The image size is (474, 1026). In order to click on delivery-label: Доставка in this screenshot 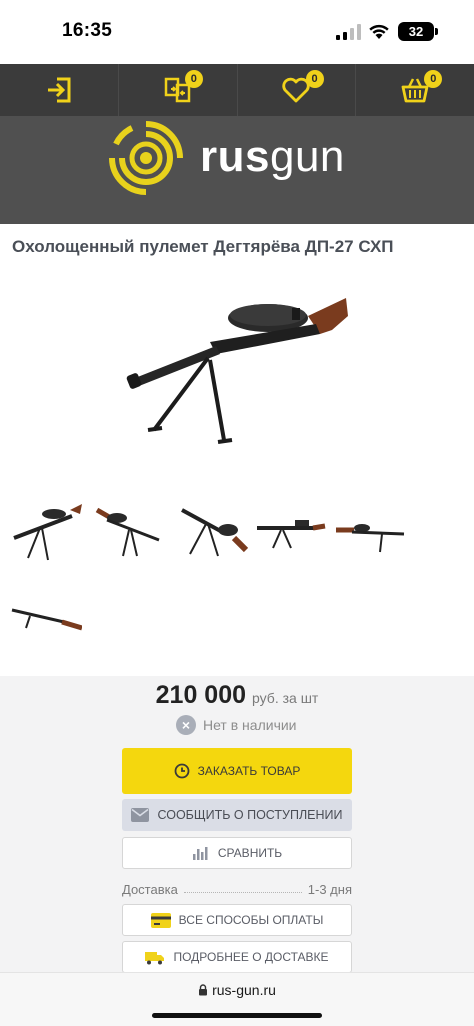, I will do `click(150, 889)`.